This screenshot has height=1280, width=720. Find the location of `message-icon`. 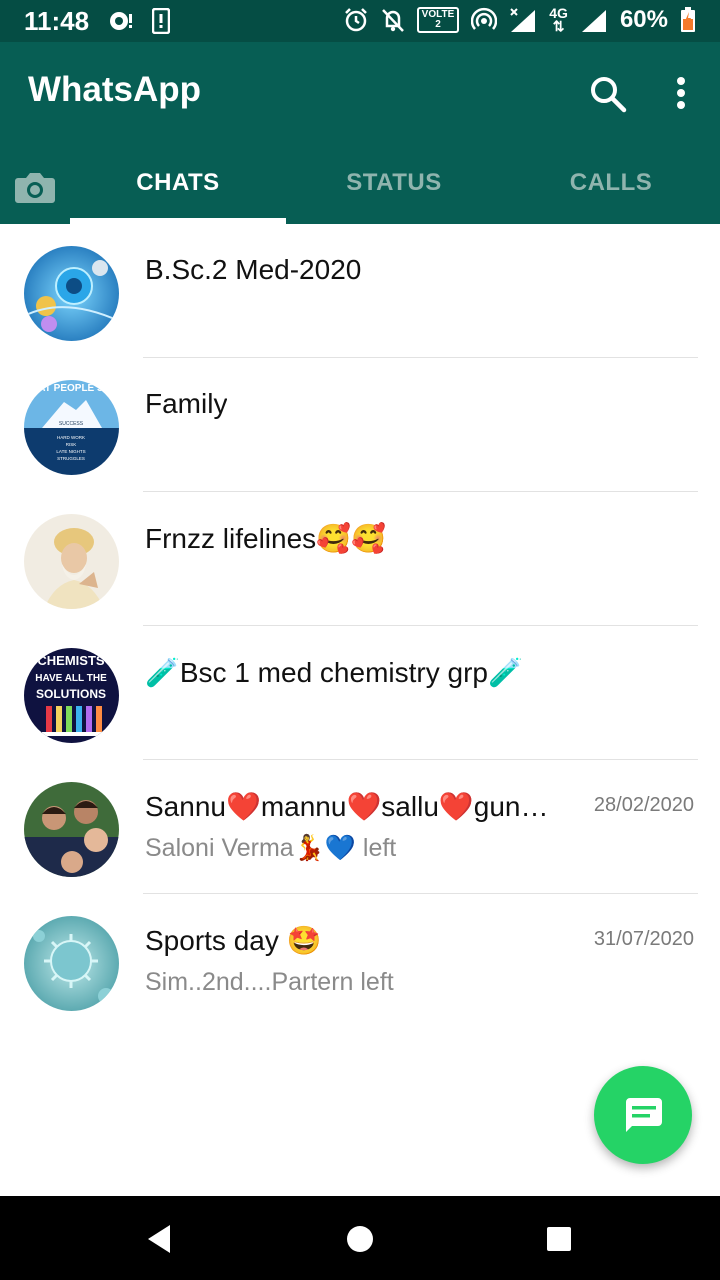

message-icon is located at coordinates (644, 1115).